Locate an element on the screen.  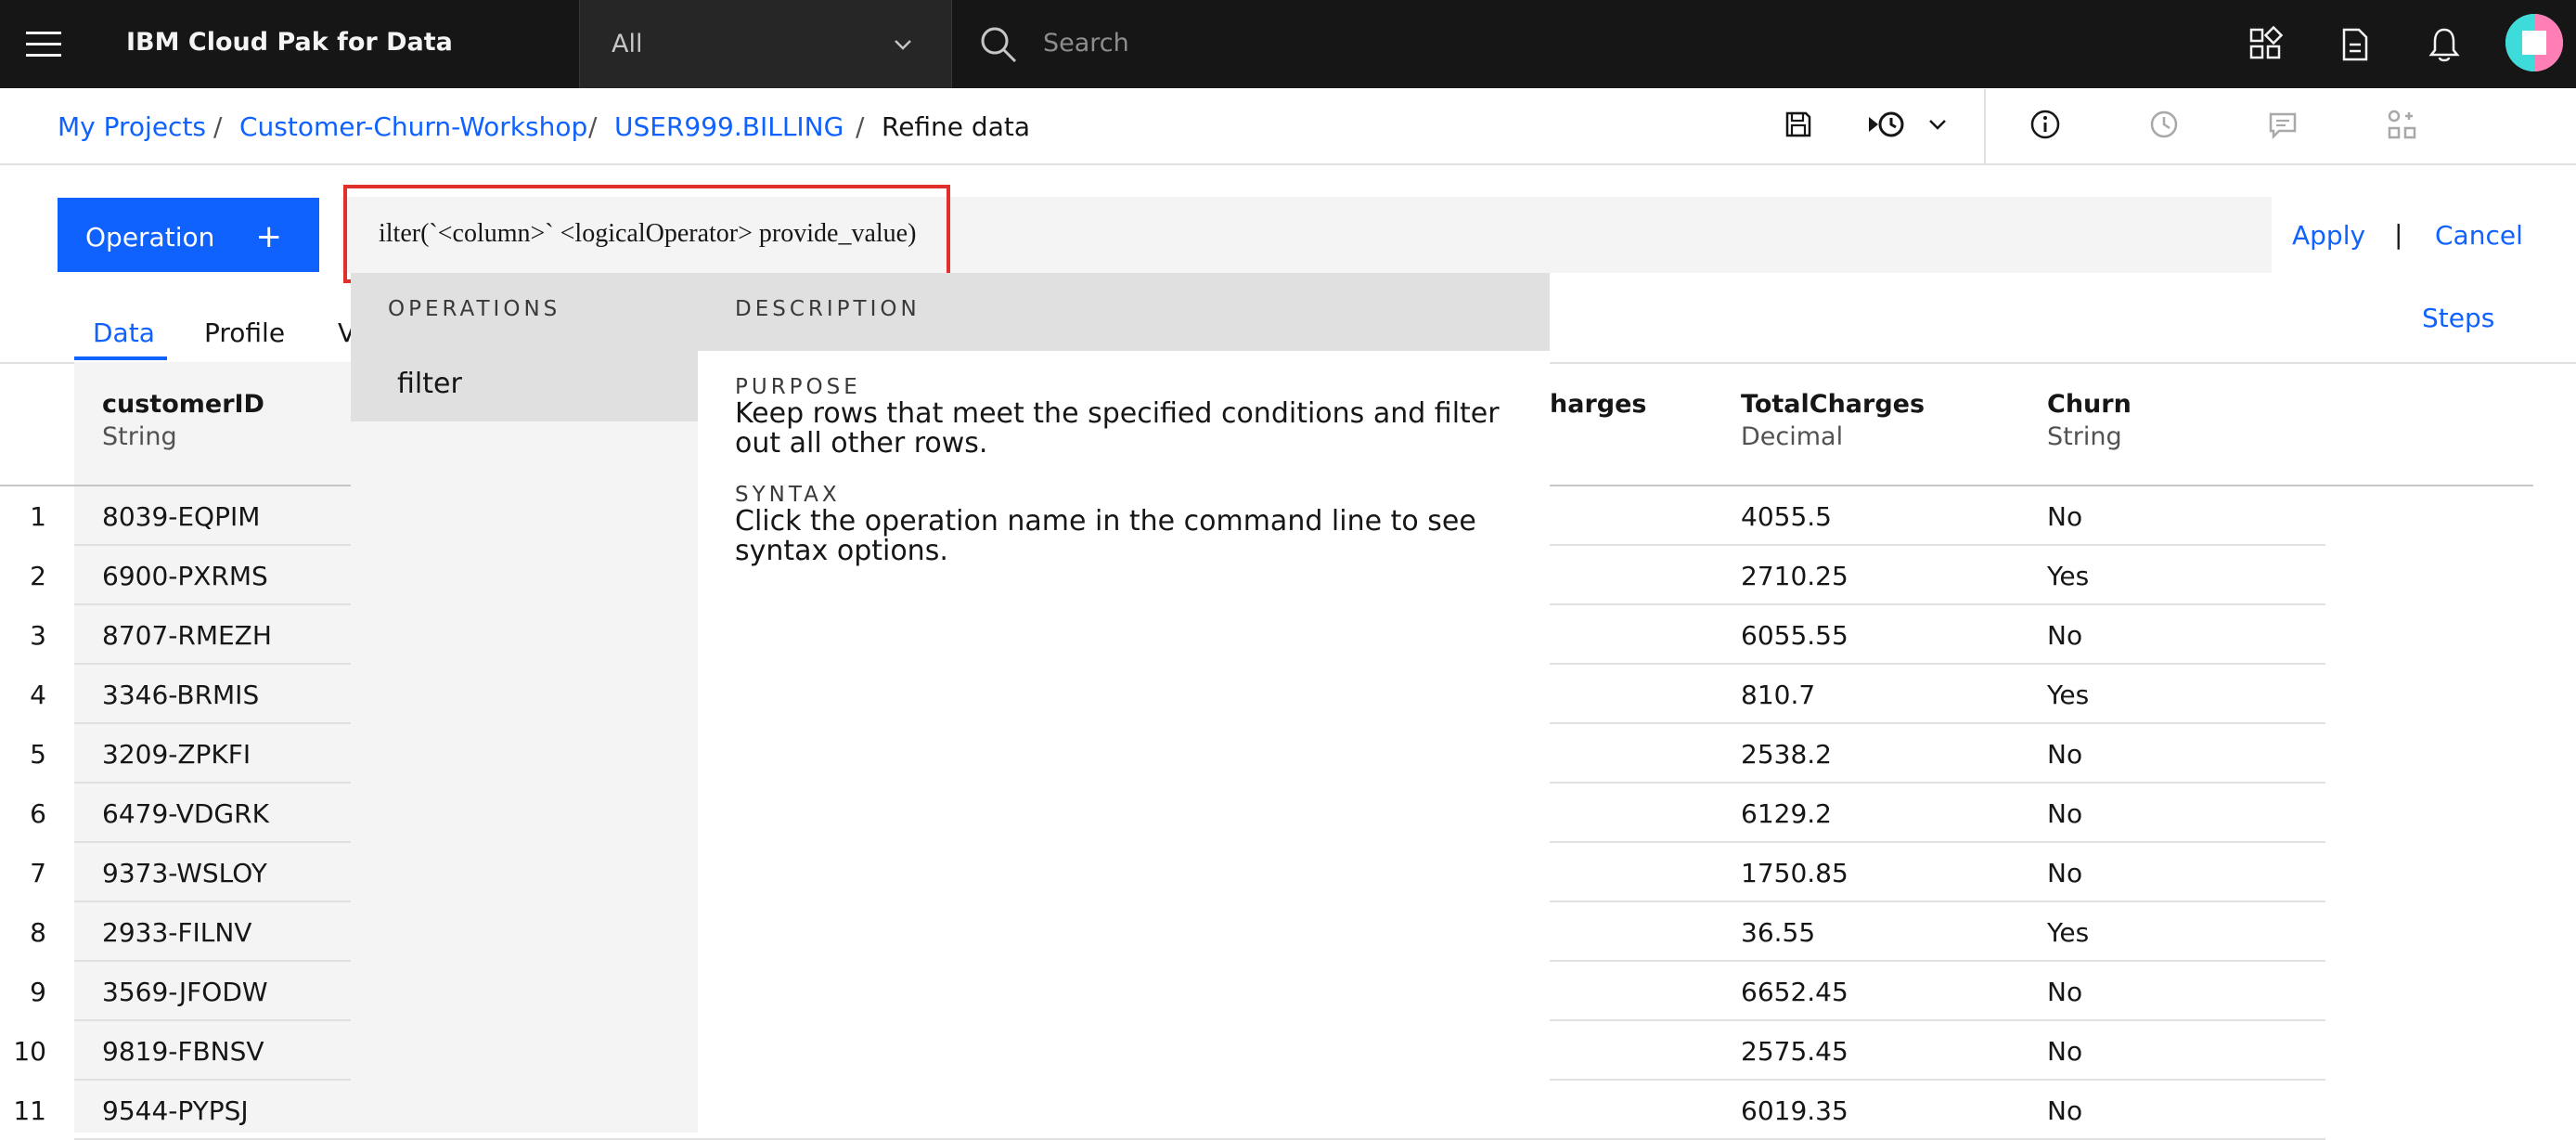
context-value: All is located at coordinates (627, 44).